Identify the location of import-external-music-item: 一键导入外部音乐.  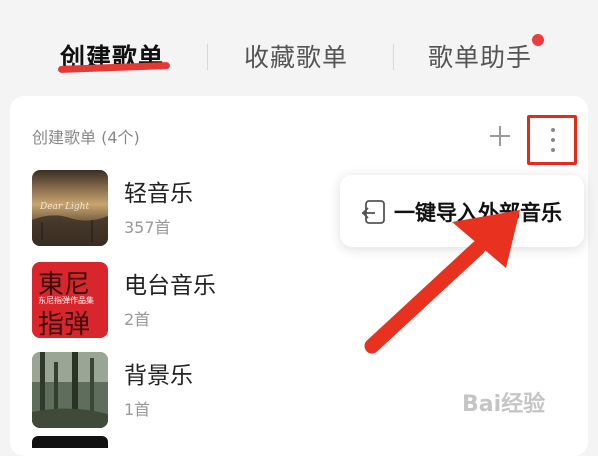
(462, 211).